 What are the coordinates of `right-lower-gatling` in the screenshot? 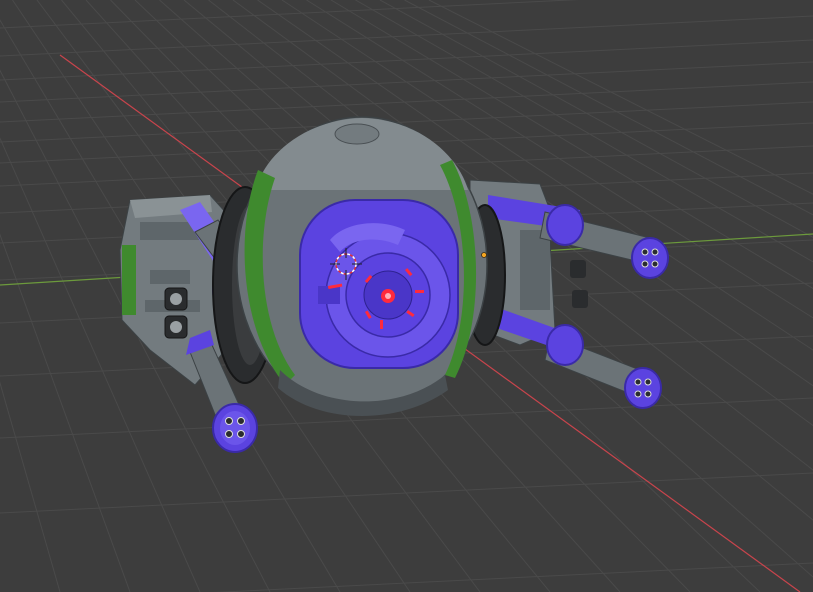 It's located at (575, 357).